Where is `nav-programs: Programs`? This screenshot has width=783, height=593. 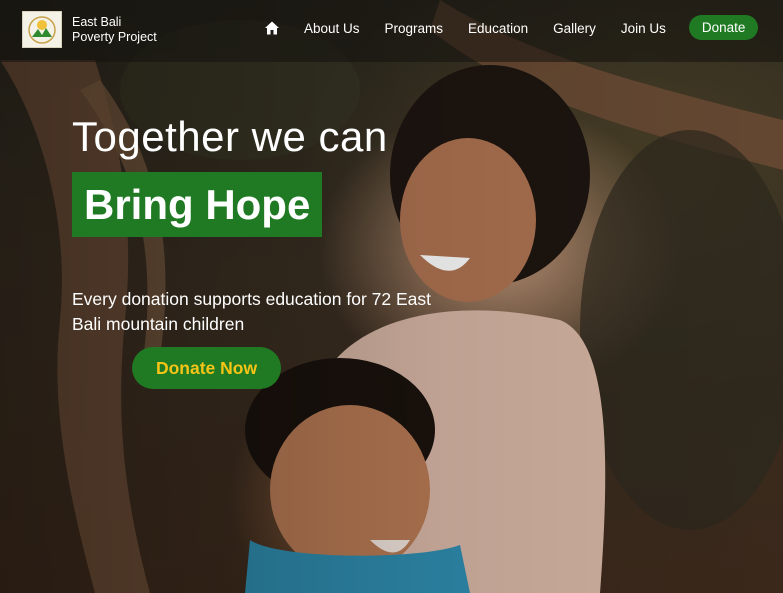
nav-programs: Programs is located at coordinates (414, 28).